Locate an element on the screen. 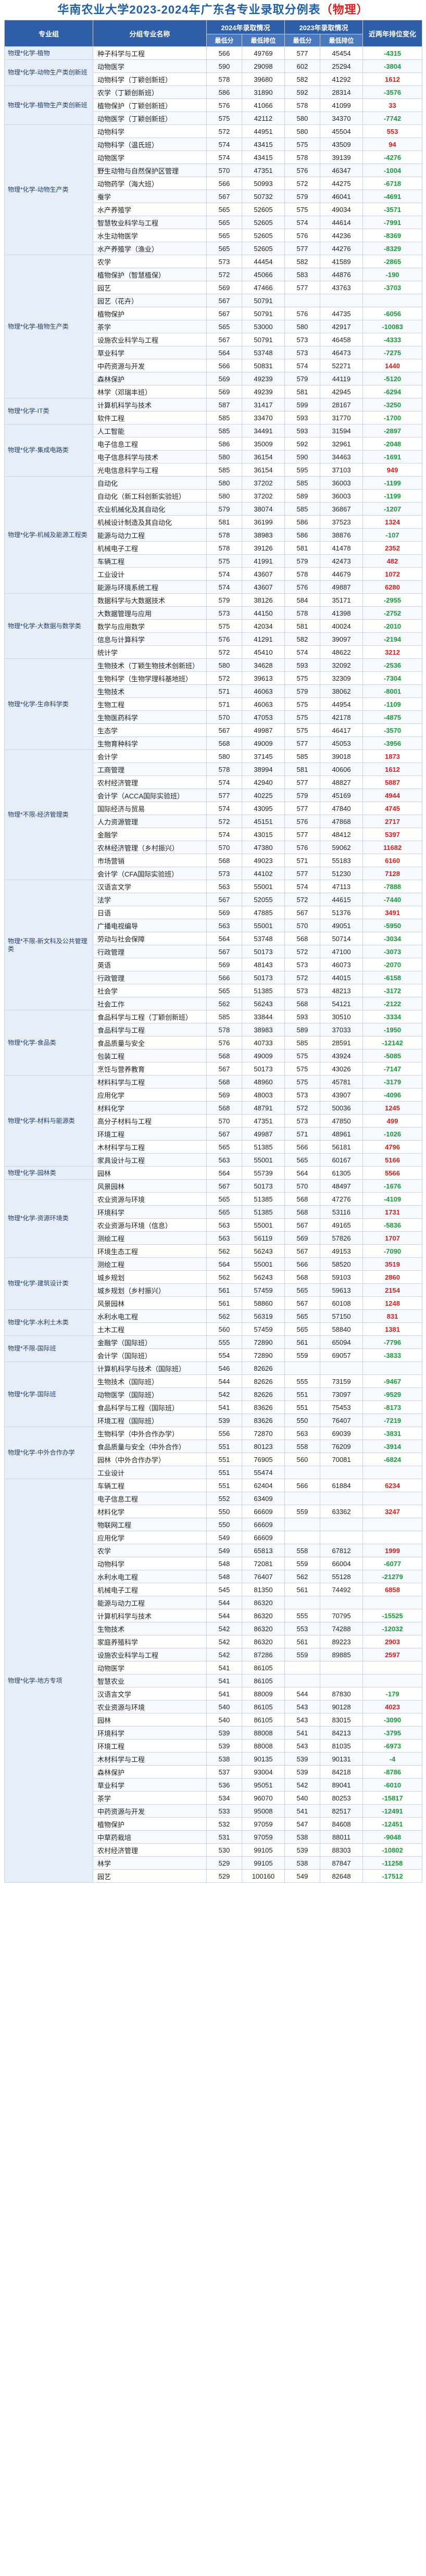 Image resolution: width=426 pixels, height=2576 pixels. major-name: 智慧牧业科学与工程 is located at coordinates (150, 222).